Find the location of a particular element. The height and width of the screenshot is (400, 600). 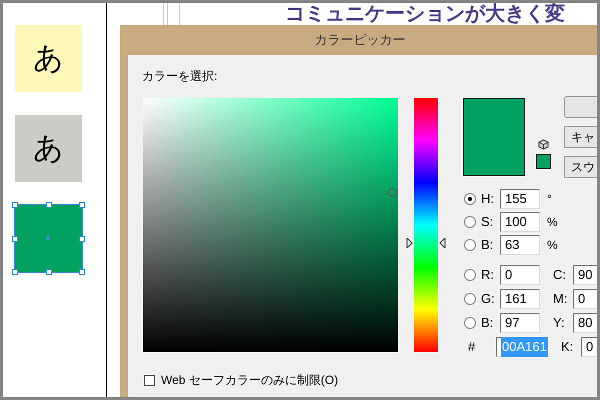

input-field: 100 is located at coordinates (520, 222).